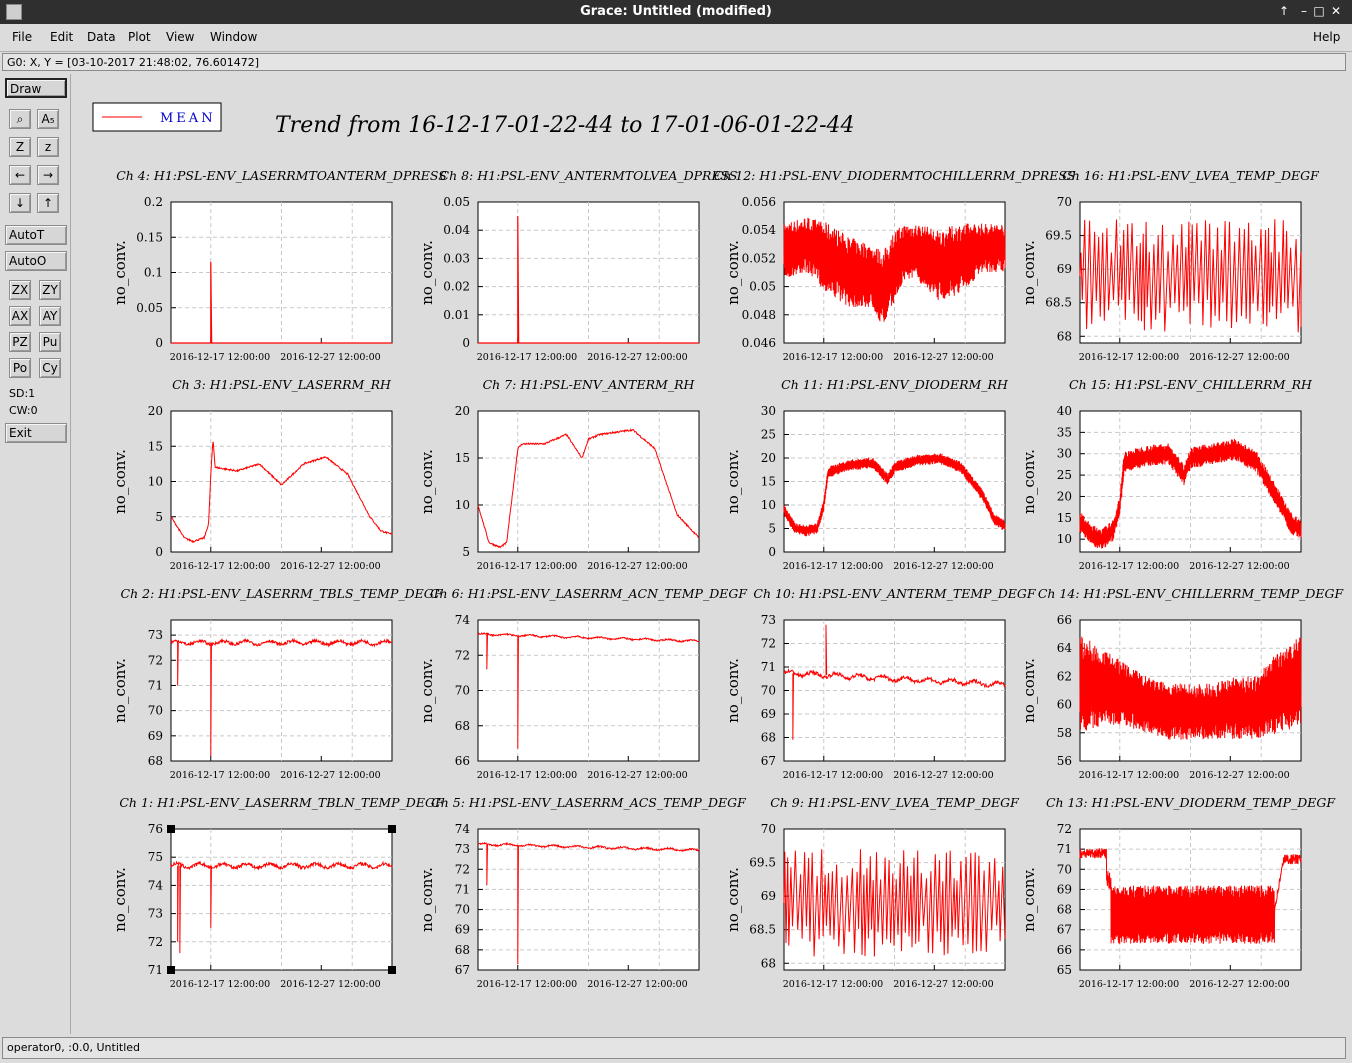  What do you see at coordinates (20, 290) in the screenshot?
I see `zx-button: ZX` at bounding box center [20, 290].